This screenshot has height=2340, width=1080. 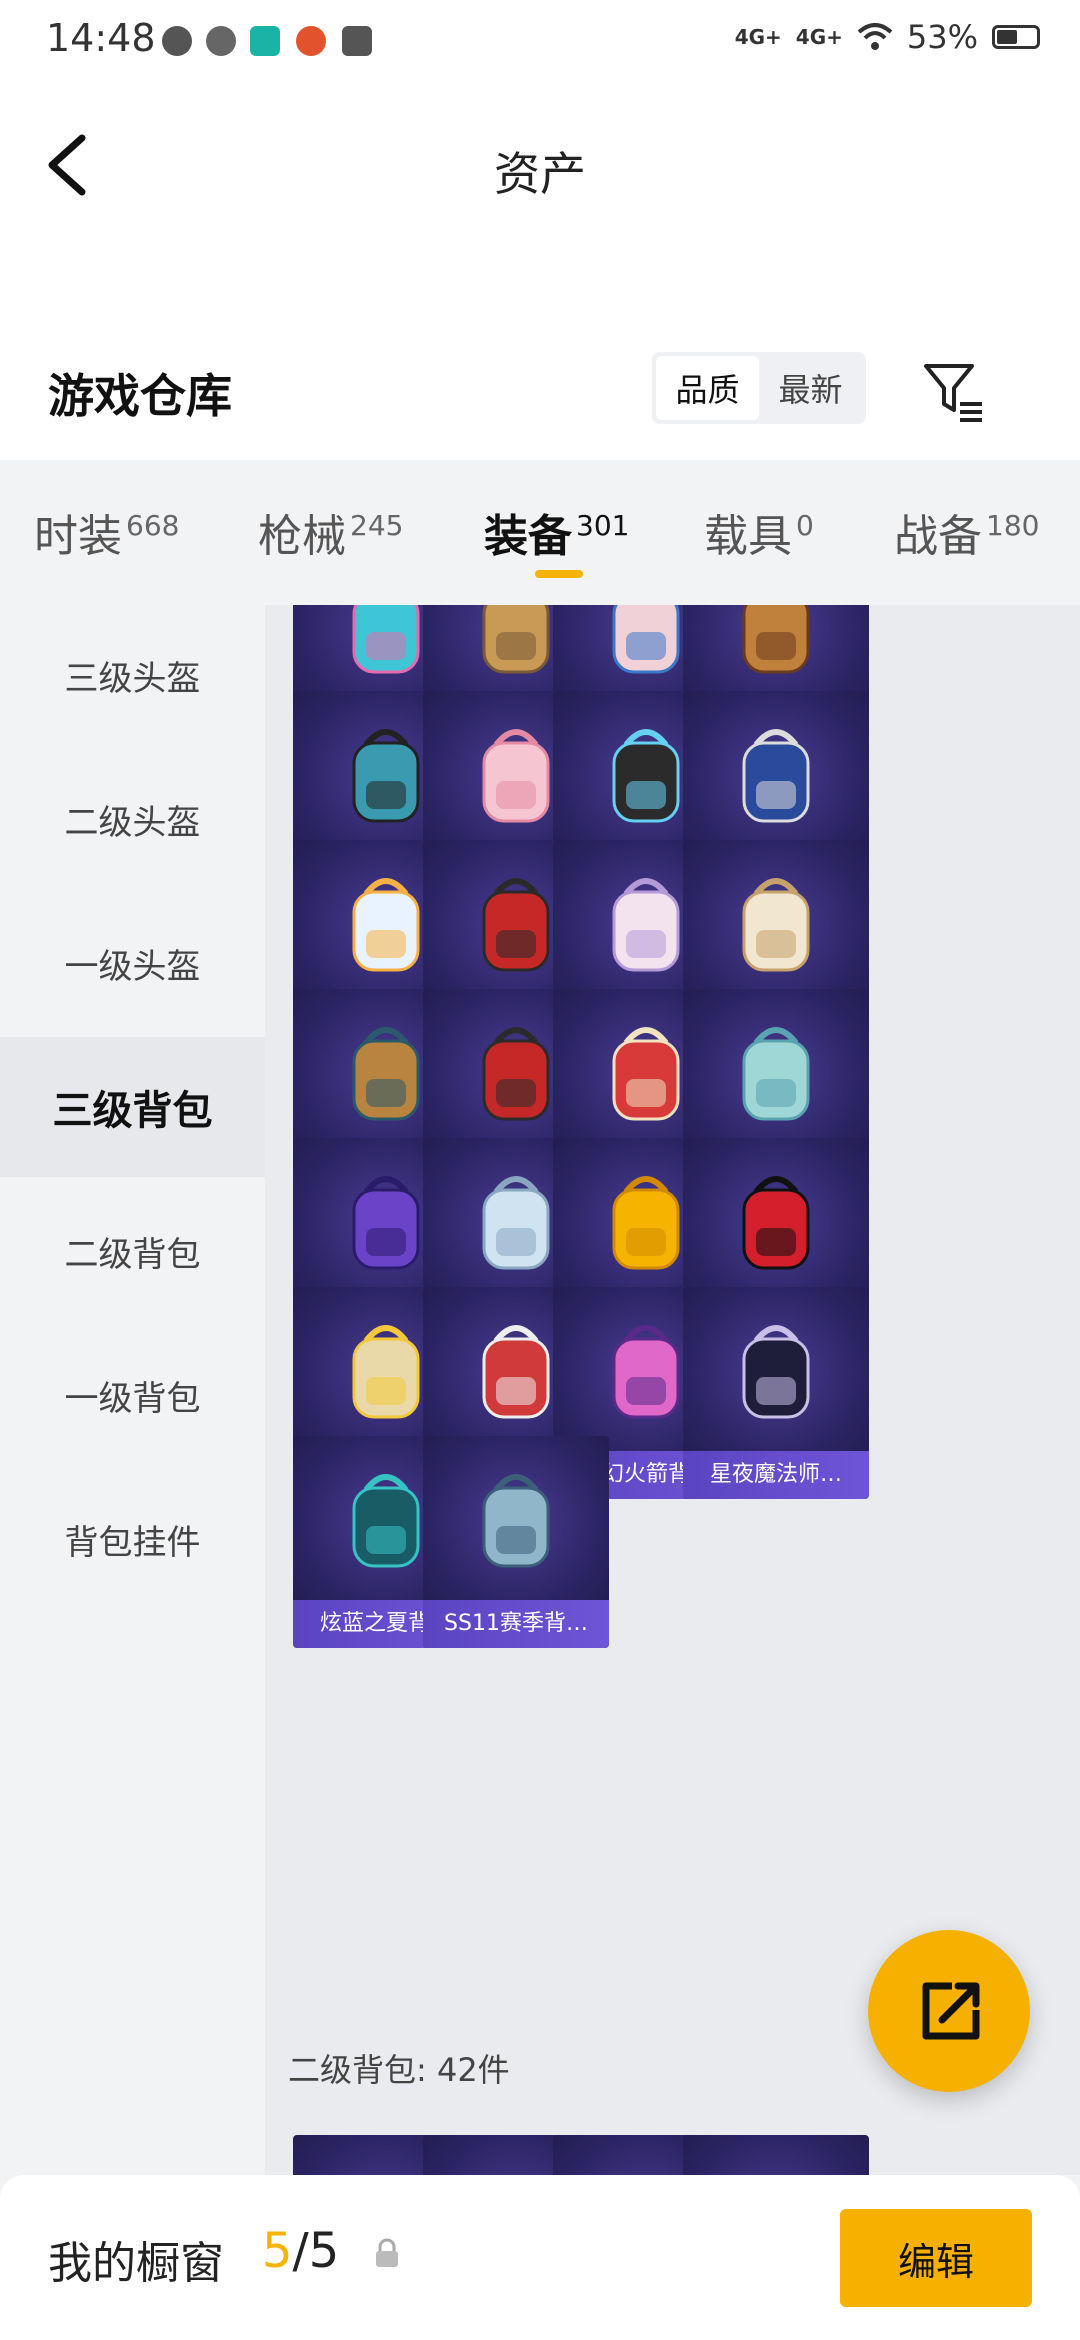 What do you see at coordinates (324, 2251) in the screenshot?
I see `showcase-count-total: 5` at bounding box center [324, 2251].